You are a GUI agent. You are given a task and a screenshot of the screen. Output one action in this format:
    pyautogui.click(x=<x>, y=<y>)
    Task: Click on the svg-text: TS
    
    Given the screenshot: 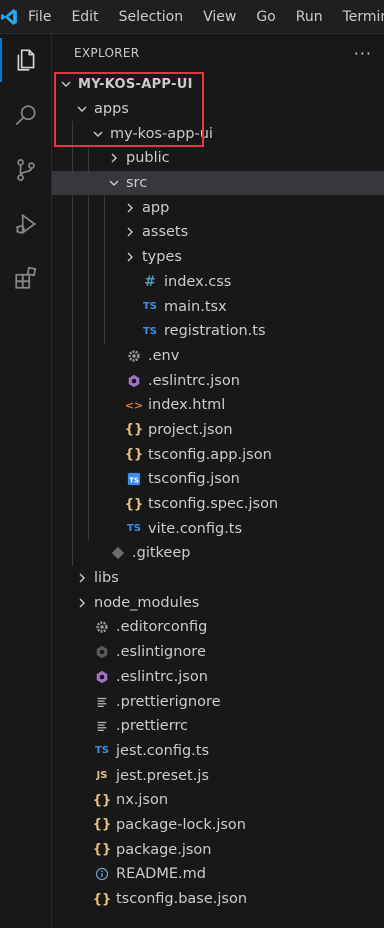 What is the action you would take?
    pyautogui.click(x=134, y=481)
    